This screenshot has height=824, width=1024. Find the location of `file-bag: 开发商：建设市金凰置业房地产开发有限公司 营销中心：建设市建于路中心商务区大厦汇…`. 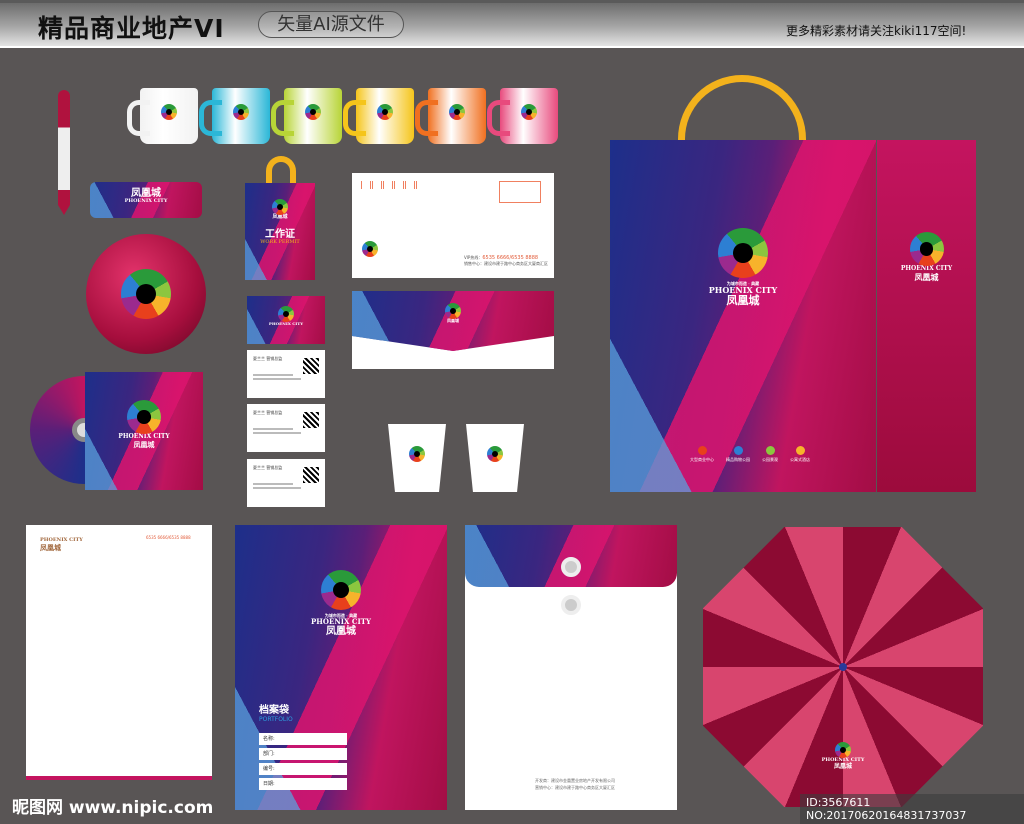

file-bag: 开发商：建设市金凰置业房地产开发有限公司 营销中心：建设市建于路中心商务区大厦汇… is located at coordinates (571, 667).